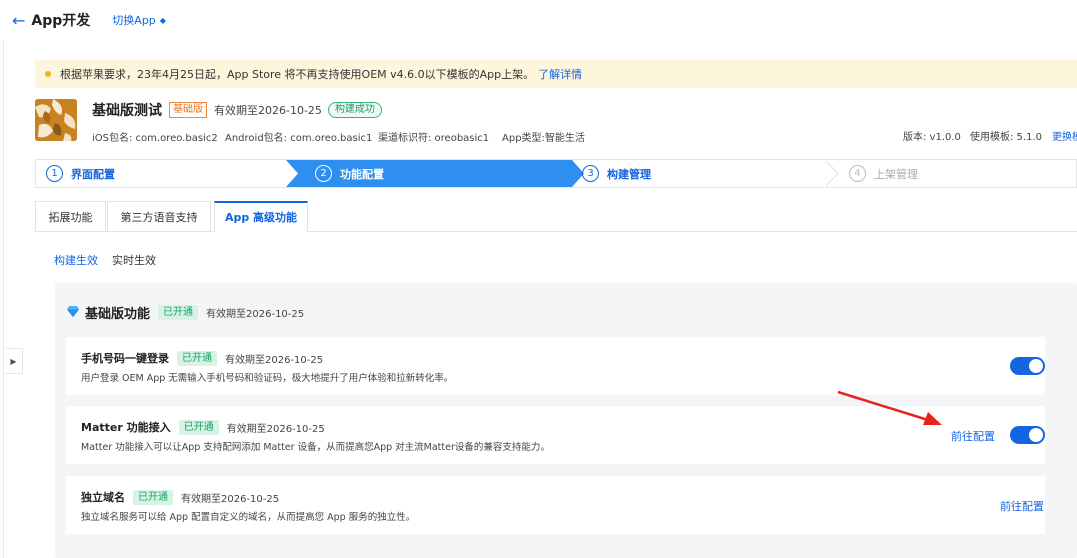  Describe the element at coordinates (70, 216) in the screenshot. I see `tab-extended-features: 拓展功能` at that location.